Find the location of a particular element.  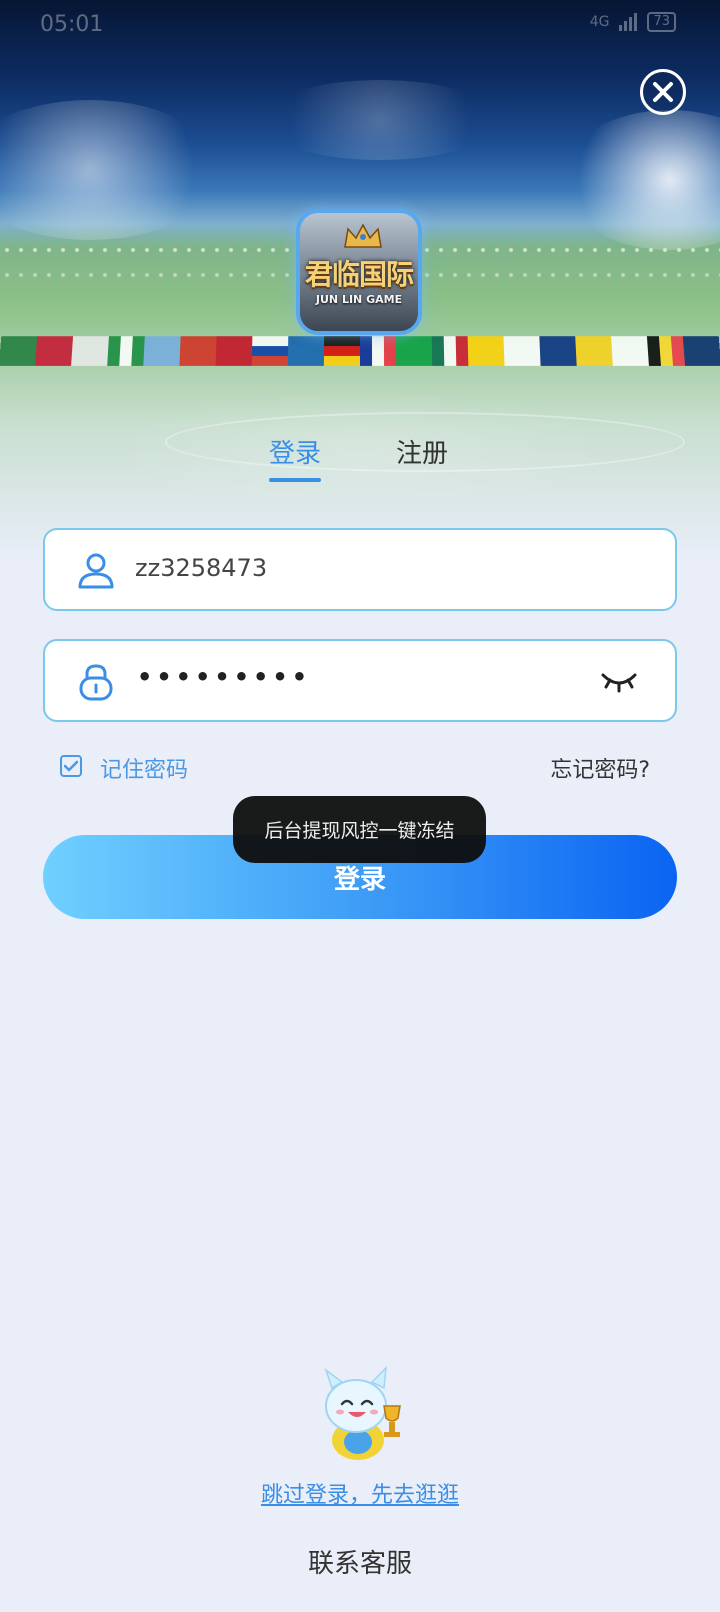

crown-icon is located at coordinates (363, 236).